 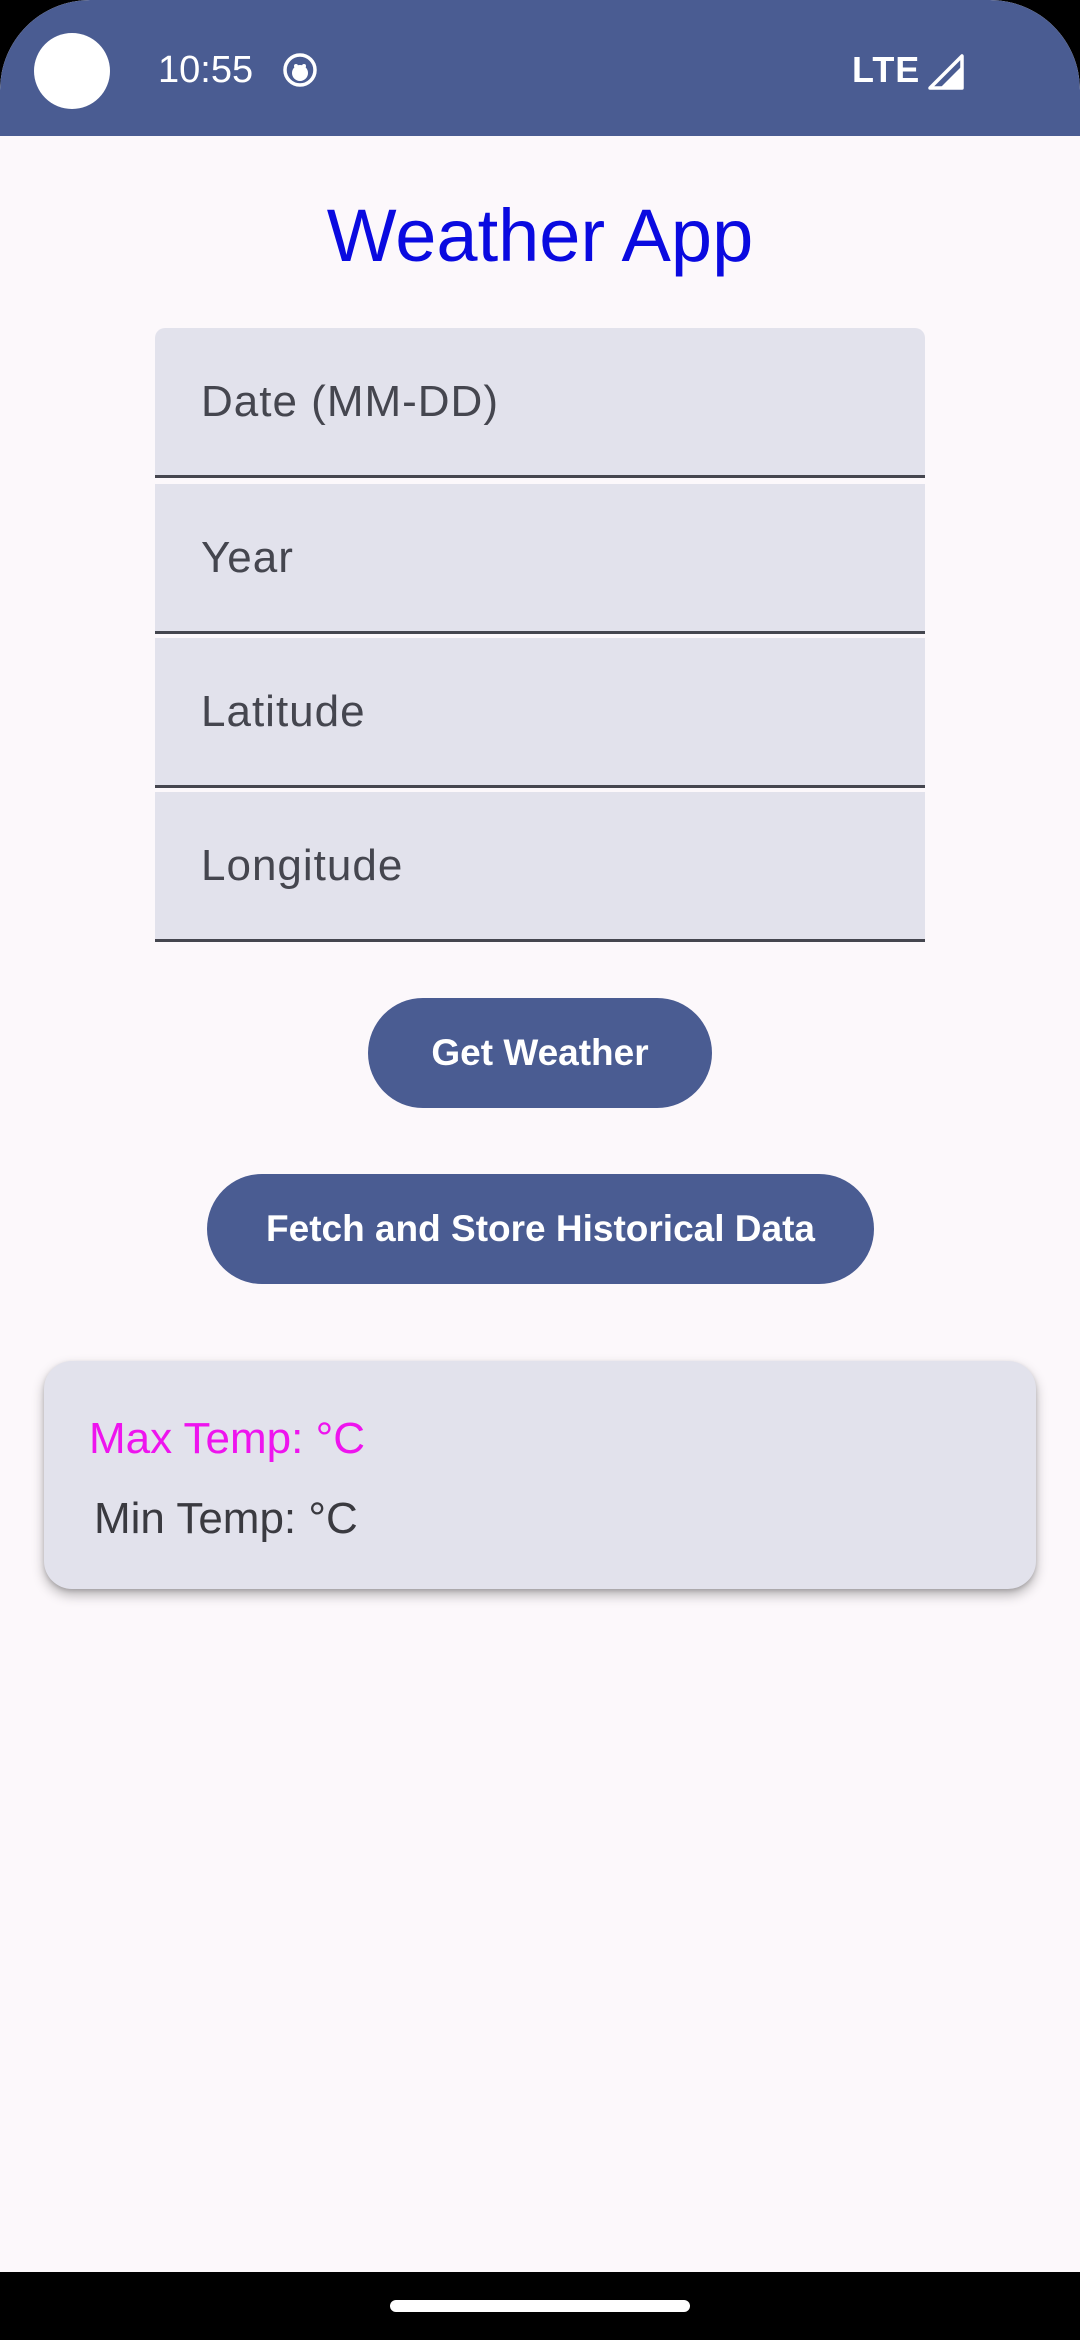 I want to click on network-type-label: LTE, so click(x=886, y=69).